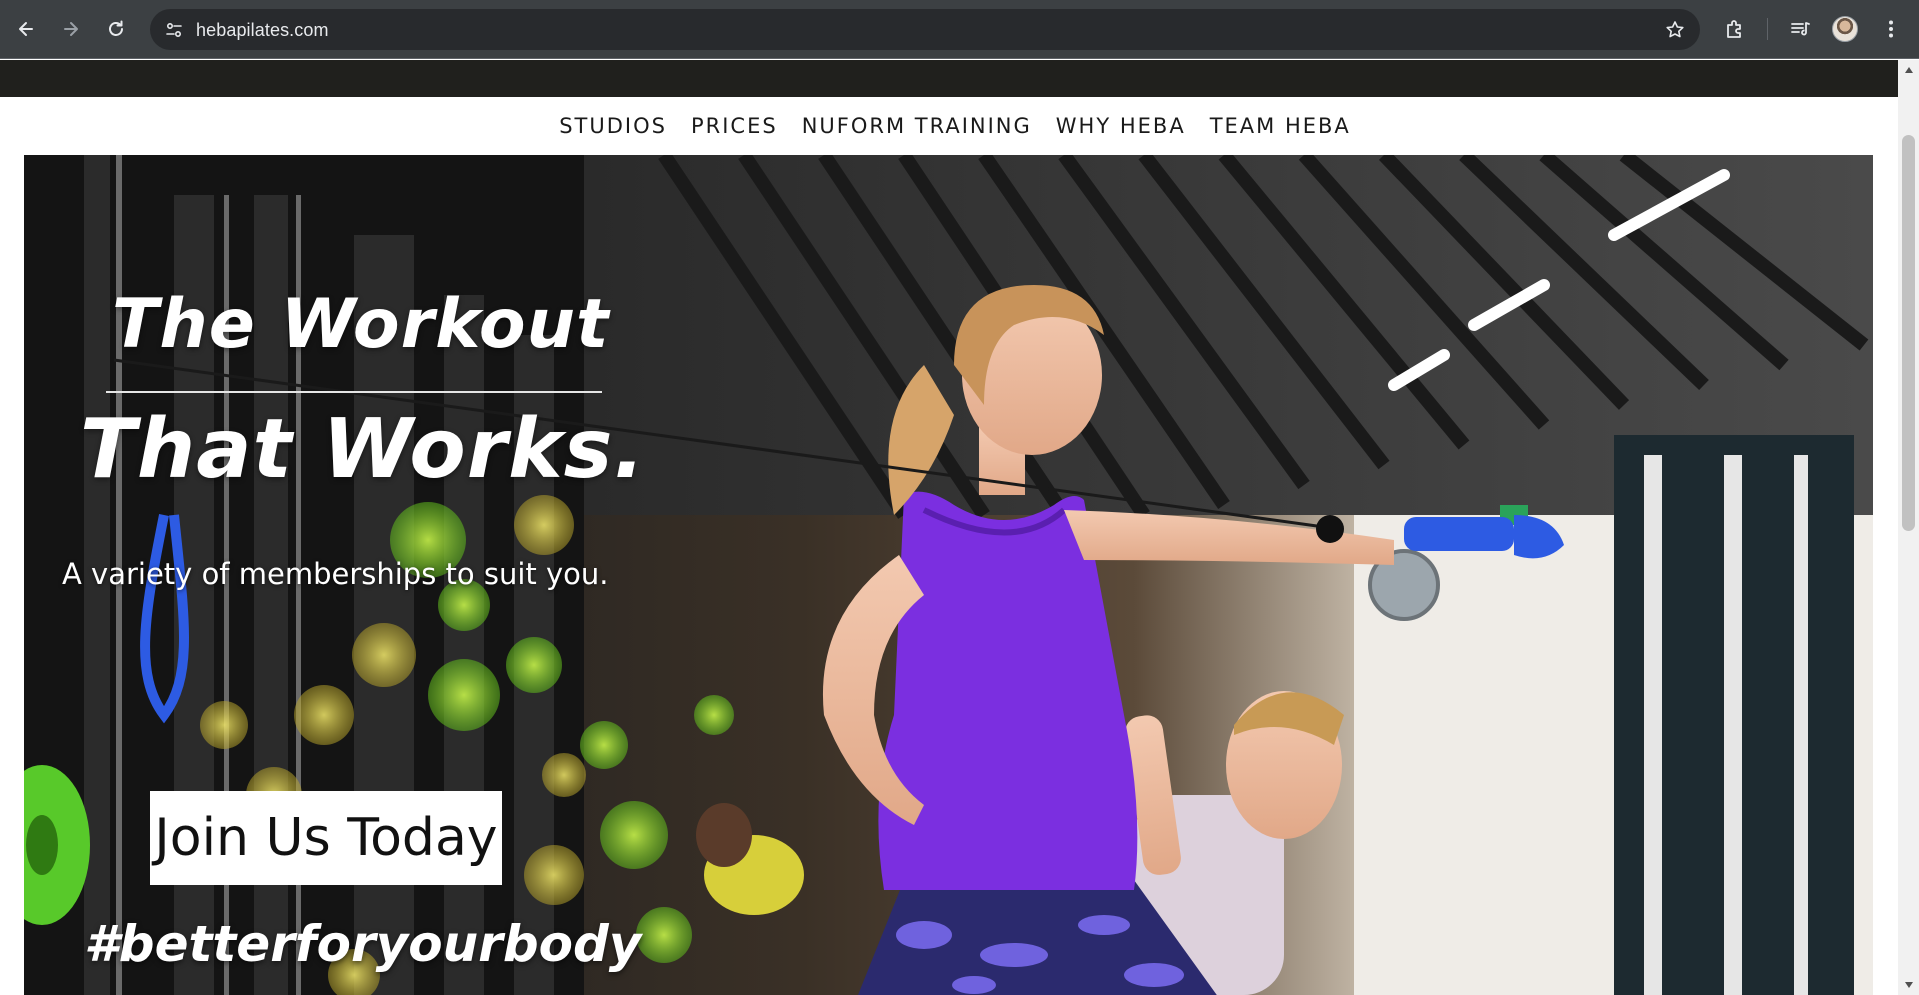  What do you see at coordinates (1908, 333) in the screenshot?
I see `scroll-thumb` at bounding box center [1908, 333].